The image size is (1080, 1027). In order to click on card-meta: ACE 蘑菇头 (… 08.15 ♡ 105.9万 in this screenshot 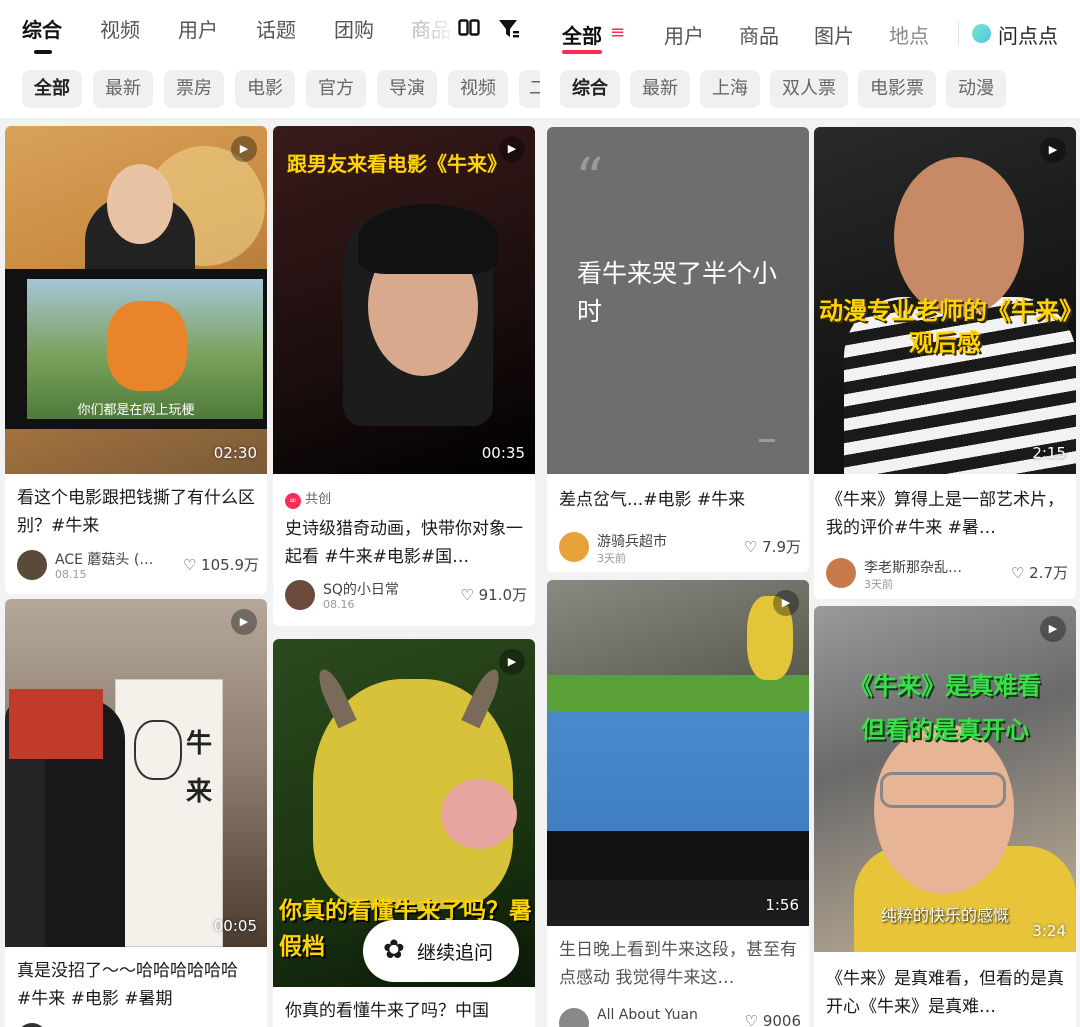, I will do `click(138, 568)`.